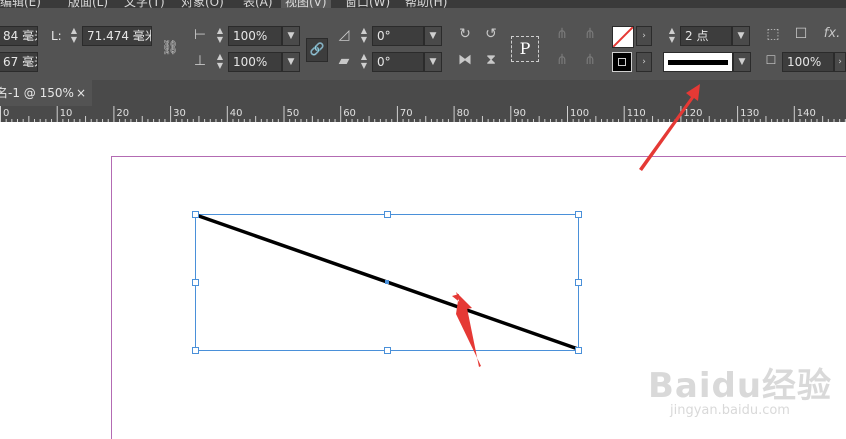 This screenshot has height=439, width=846. What do you see at coordinates (771, 60) in the screenshot?
I see `opacity-checkbox-icon: ☐` at bounding box center [771, 60].